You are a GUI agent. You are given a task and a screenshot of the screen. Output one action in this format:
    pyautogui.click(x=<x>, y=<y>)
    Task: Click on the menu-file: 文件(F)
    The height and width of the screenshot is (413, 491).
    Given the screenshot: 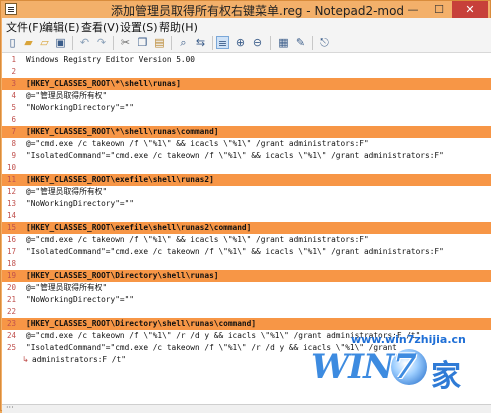 What is the action you would take?
    pyautogui.click(x=24, y=27)
    